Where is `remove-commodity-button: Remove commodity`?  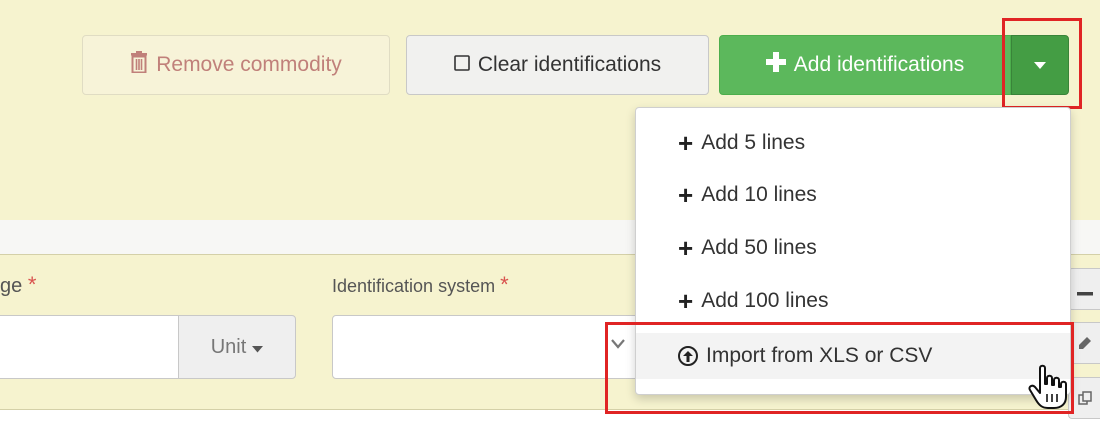
remove-commodity-button: Remove commodity is located at coordinates (236, 65).